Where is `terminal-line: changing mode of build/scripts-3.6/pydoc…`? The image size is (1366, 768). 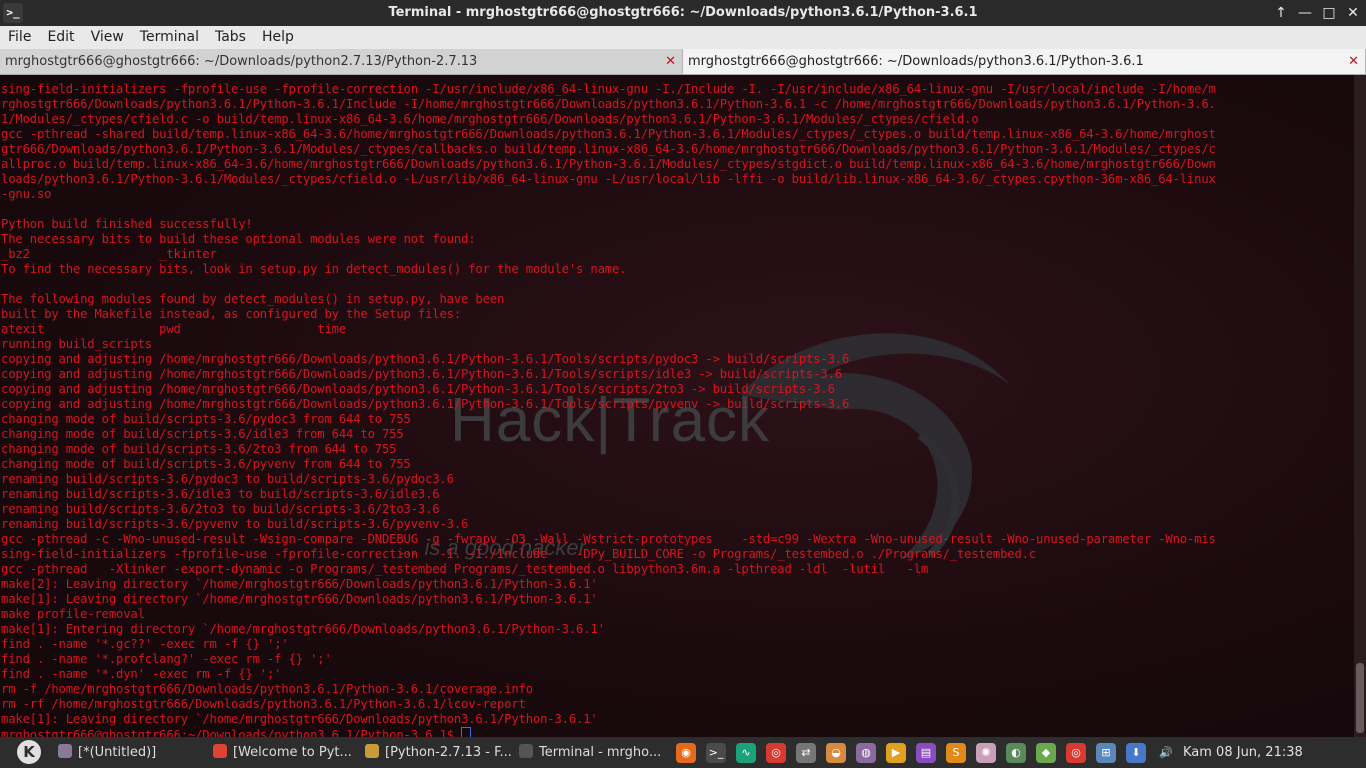
terminal-line: changing mode of build/scripts-3.6/pydoc… is located at coordinates (206, 419).